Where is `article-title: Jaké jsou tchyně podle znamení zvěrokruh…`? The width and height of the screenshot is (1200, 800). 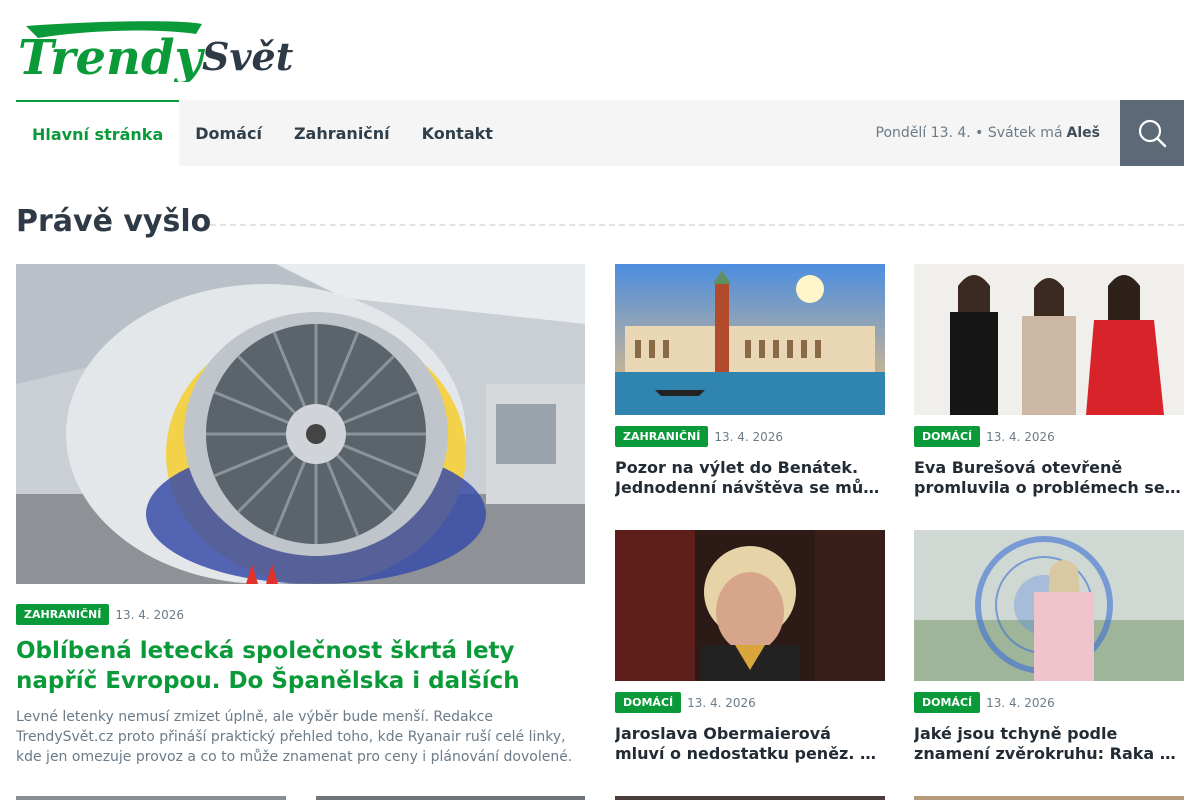 article-title: Jaké jsou tchyně podle znamení zvěrokruh… is located at coordinates (1049, 744).